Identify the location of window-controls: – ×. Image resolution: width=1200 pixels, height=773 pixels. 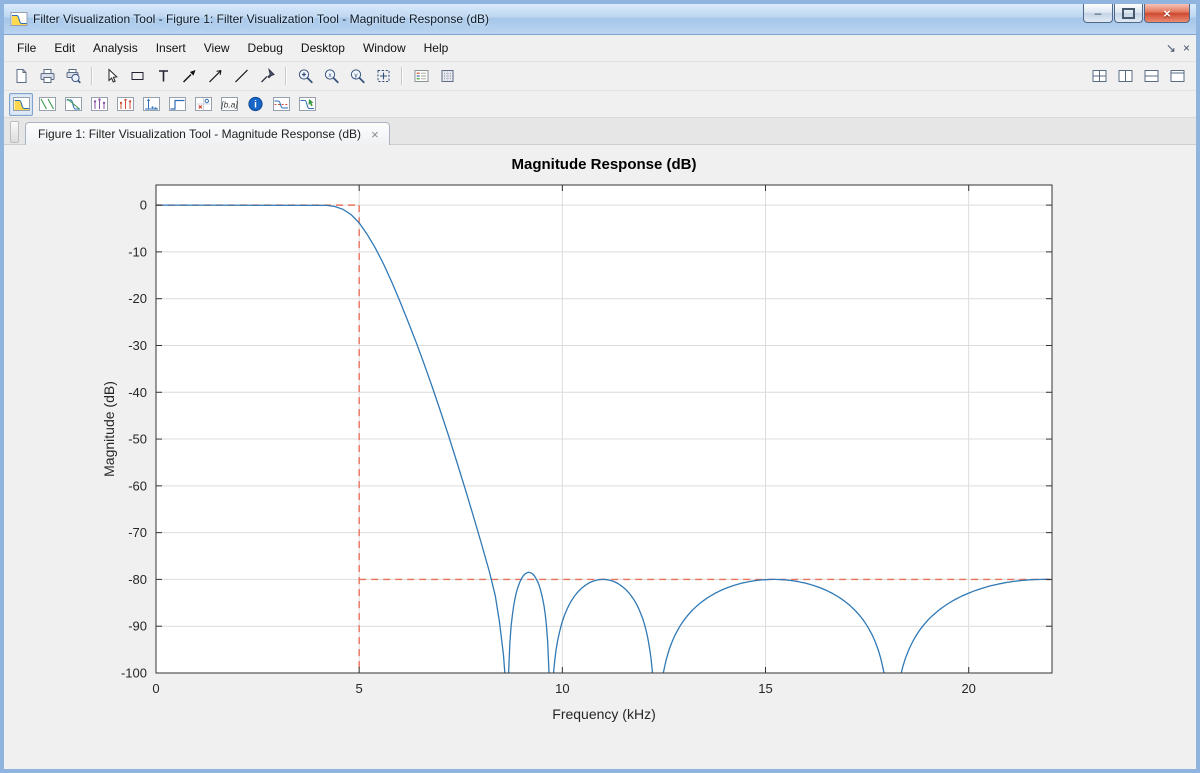
(1136, 13).